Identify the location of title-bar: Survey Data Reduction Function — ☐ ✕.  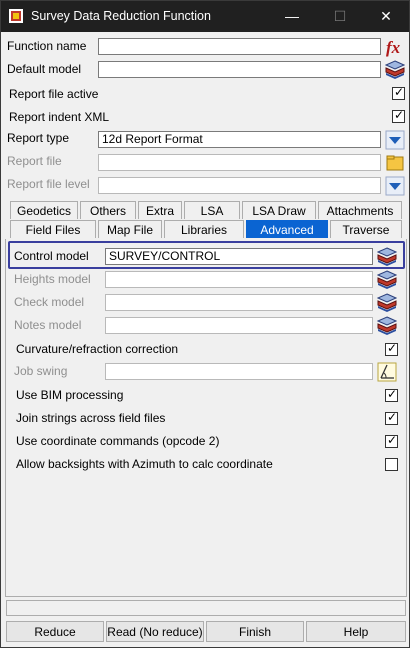
(205, 16).